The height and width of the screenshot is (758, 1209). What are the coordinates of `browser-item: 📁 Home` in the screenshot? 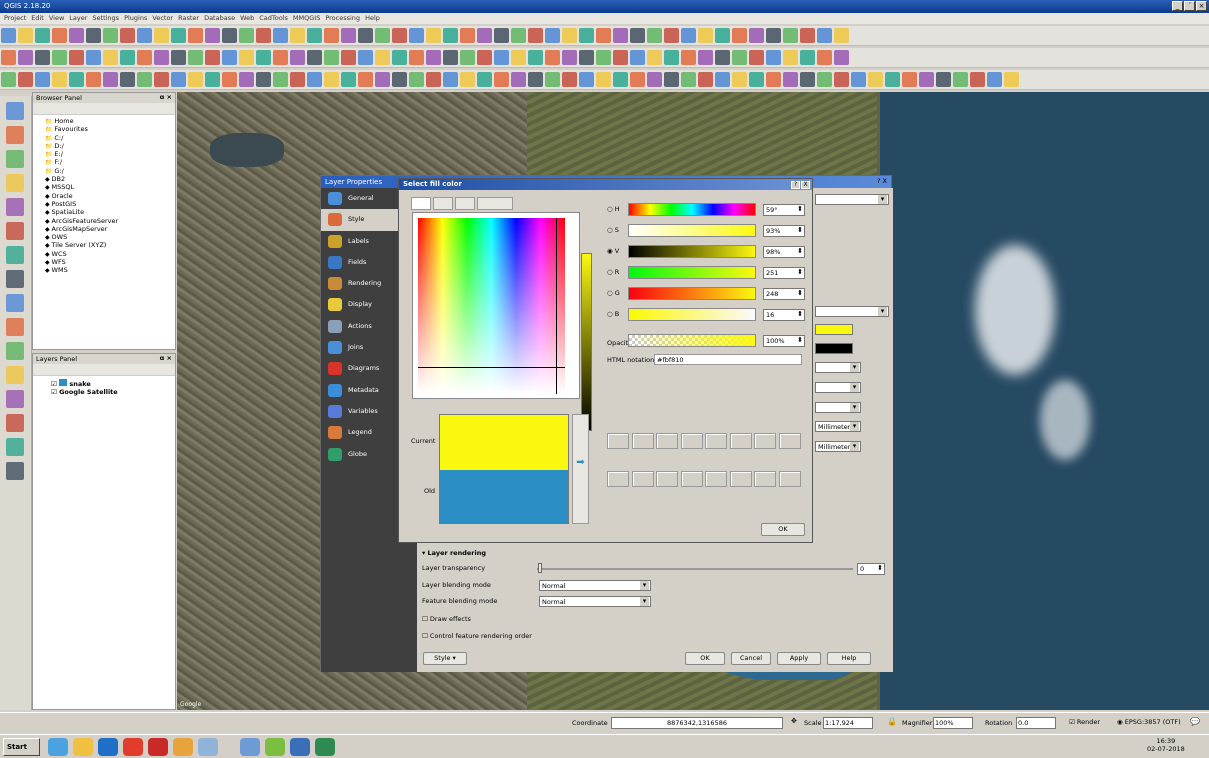 It's located at (110, 121).